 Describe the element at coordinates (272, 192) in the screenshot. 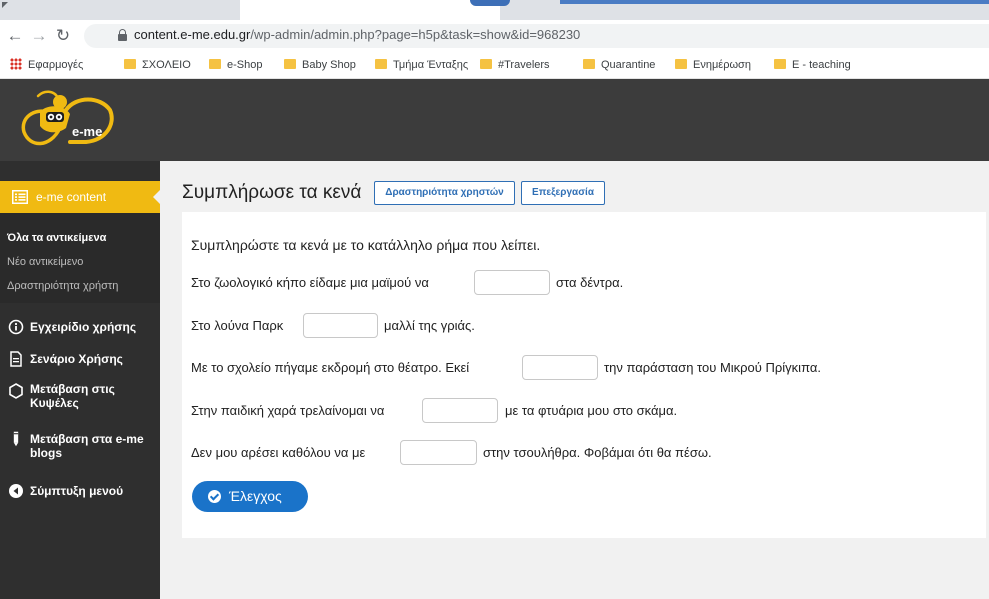

I see `page-title: Συμπλήρωσε τα κενά` at that location.